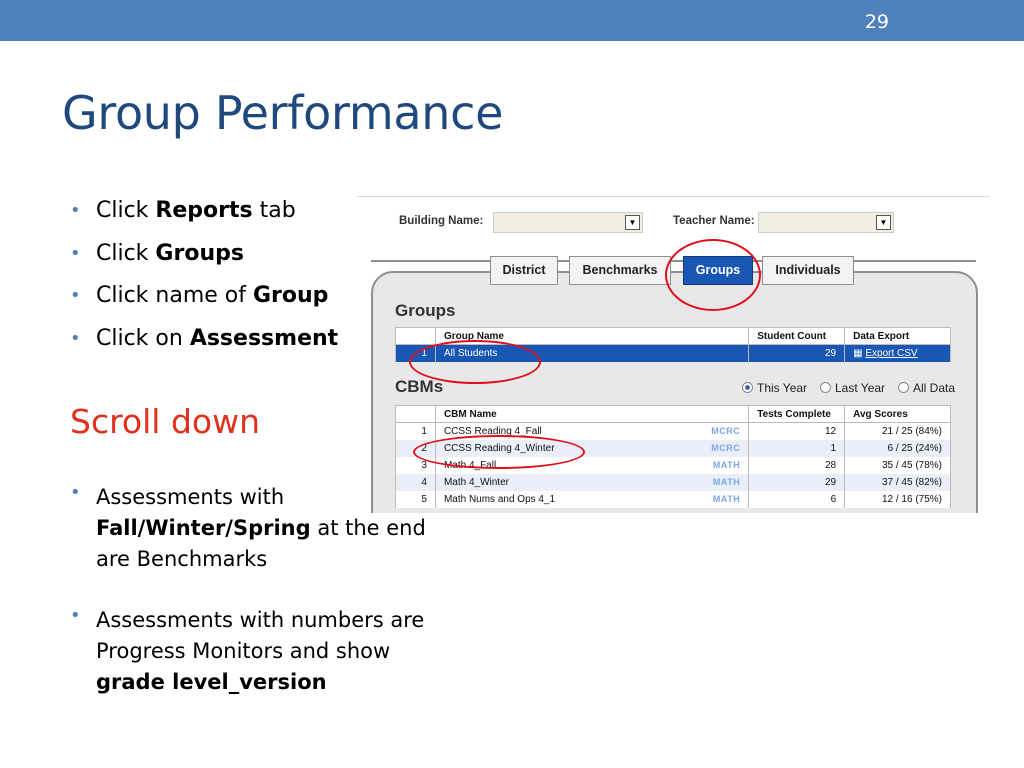 The width and height of the screenshot is (1024, 768). What do you see at coordinates (592, 353) in the screenshot?
I see `group-name-link: All Students` at bounding box center [592, 353].